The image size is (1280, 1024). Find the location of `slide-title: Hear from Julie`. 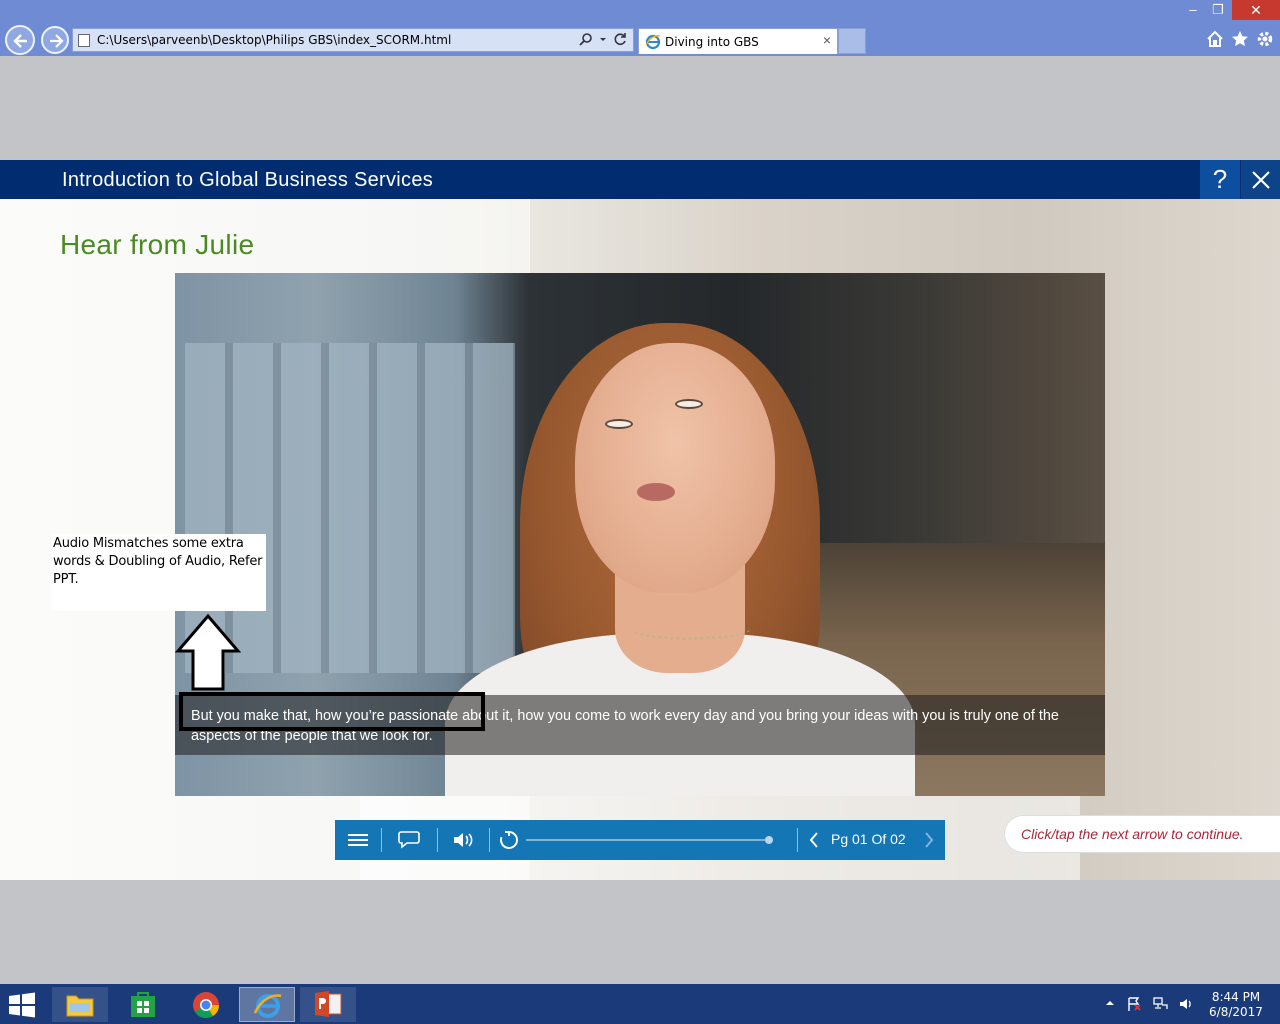

slide-title: Hear from Julie is located at coordinates (157, 244).